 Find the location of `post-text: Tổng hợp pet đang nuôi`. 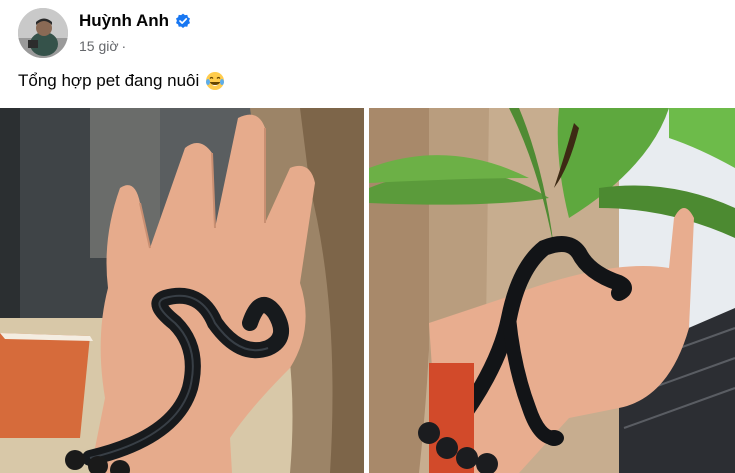

post-text: Tổng hợp pet đang nuôi is located at coordinates (109, 80).